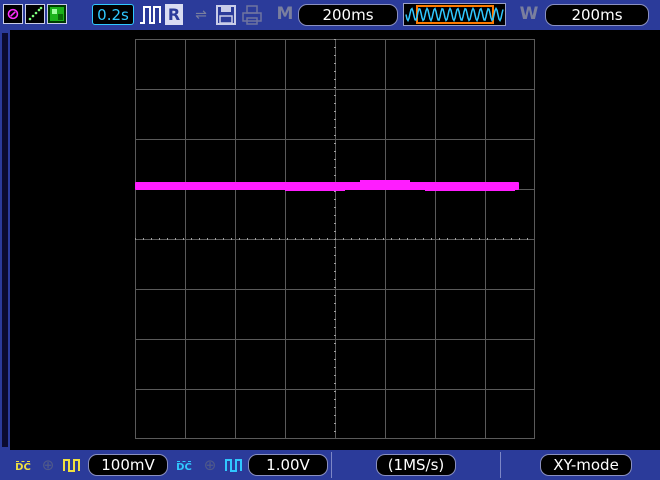 The width and height of the screenshot is (660, 480). What do you see at coordinates (5, 240) in the screenshot?
I see `left-side-strip` at bounding box center [5, 240].